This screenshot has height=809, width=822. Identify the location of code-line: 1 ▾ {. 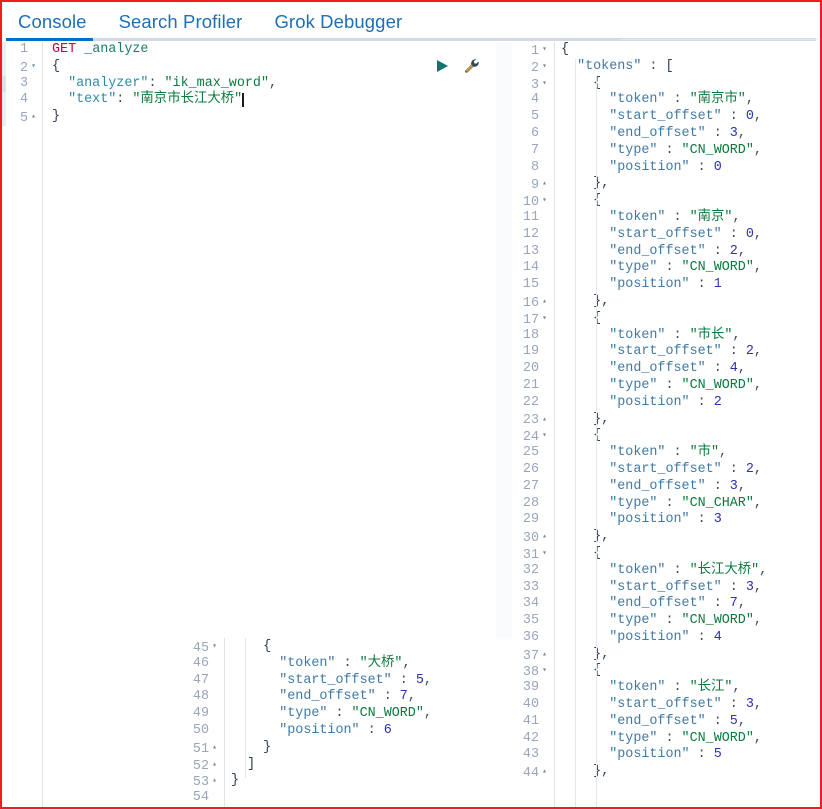
(666, 50).